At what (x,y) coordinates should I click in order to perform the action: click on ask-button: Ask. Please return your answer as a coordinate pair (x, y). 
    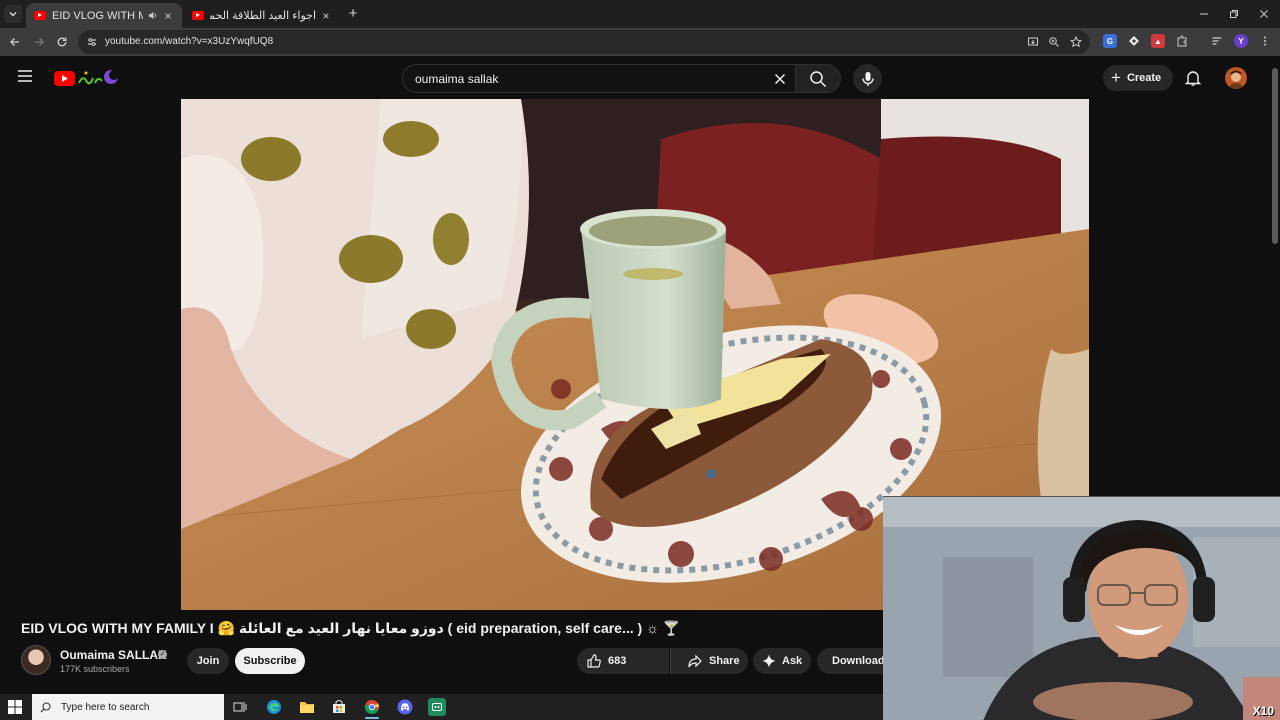
    Looking at the image, I should click on (782, 661).